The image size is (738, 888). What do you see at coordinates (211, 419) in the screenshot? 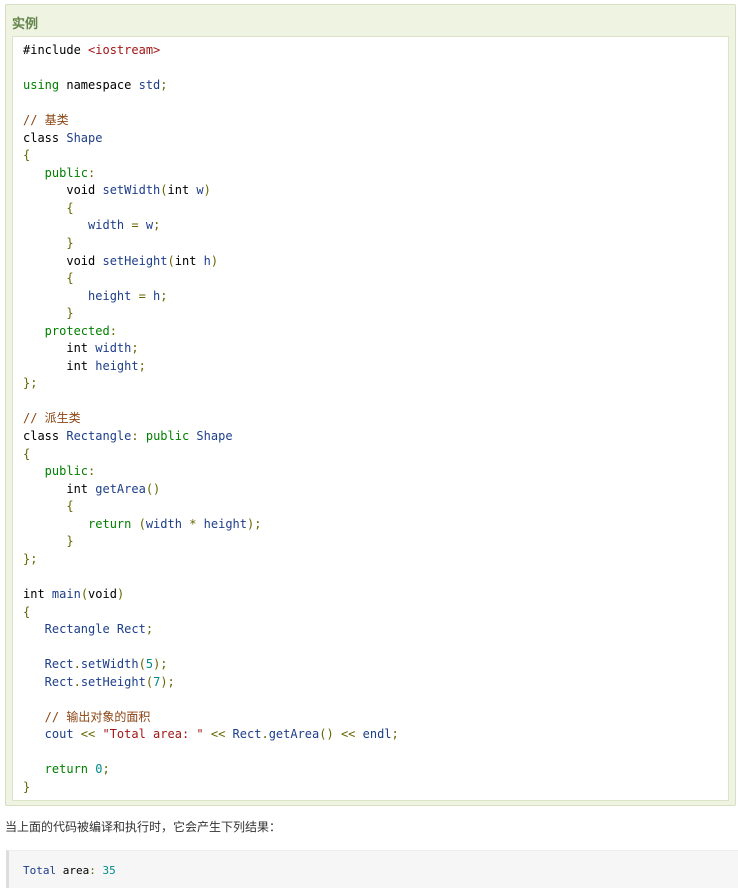
I see `code-line: // 派生类` at bounding box center [211, 419].